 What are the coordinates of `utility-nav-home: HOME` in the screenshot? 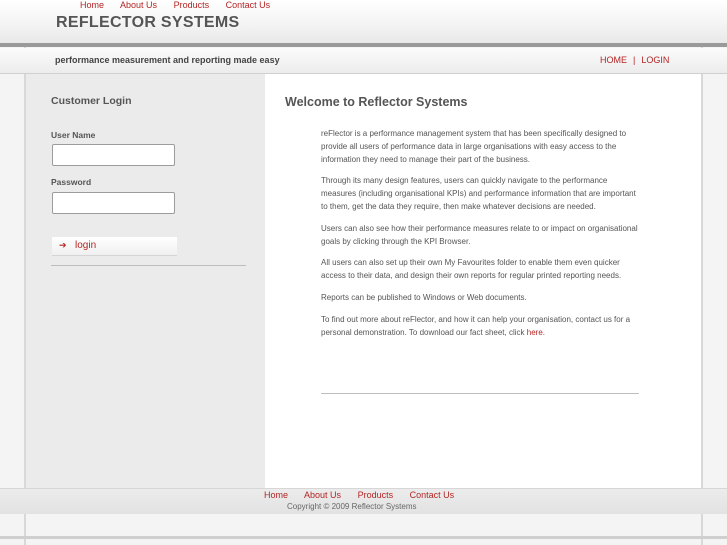 It's located at (613, 60).